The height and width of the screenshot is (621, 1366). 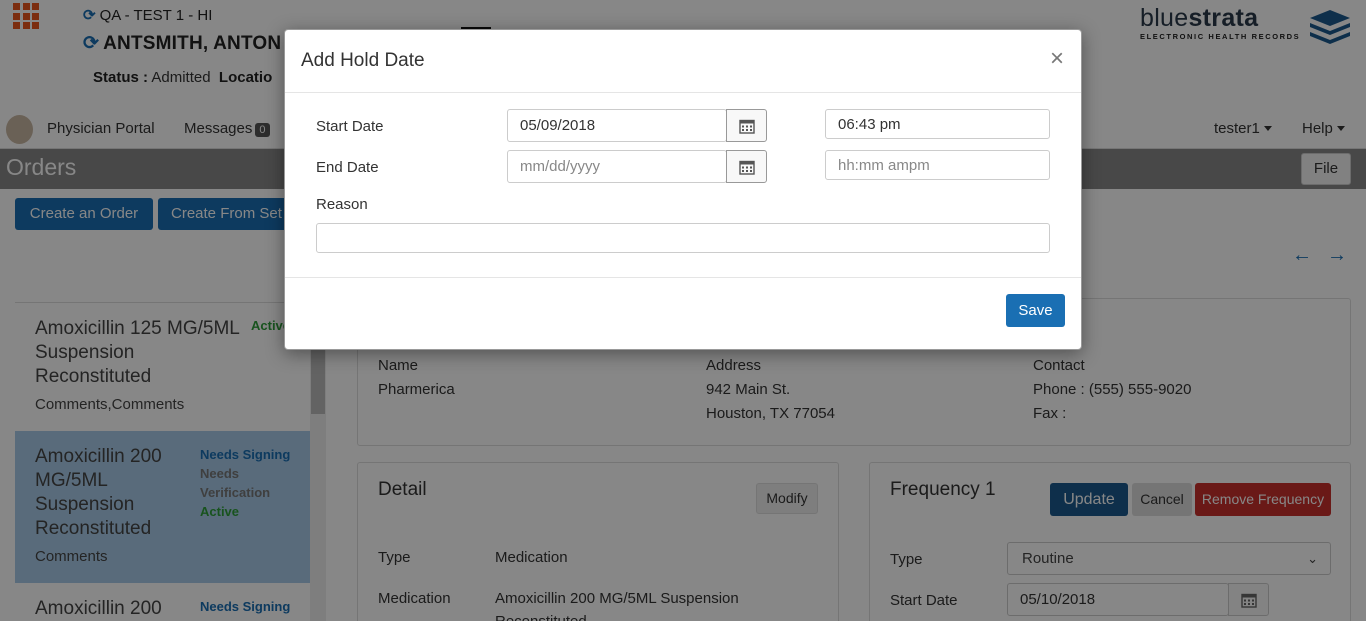 What do you see at coordinates (683, 61) in the screenshot?
I see `modal-header: Add Hold Date ×` at bounding box center [683, 61].